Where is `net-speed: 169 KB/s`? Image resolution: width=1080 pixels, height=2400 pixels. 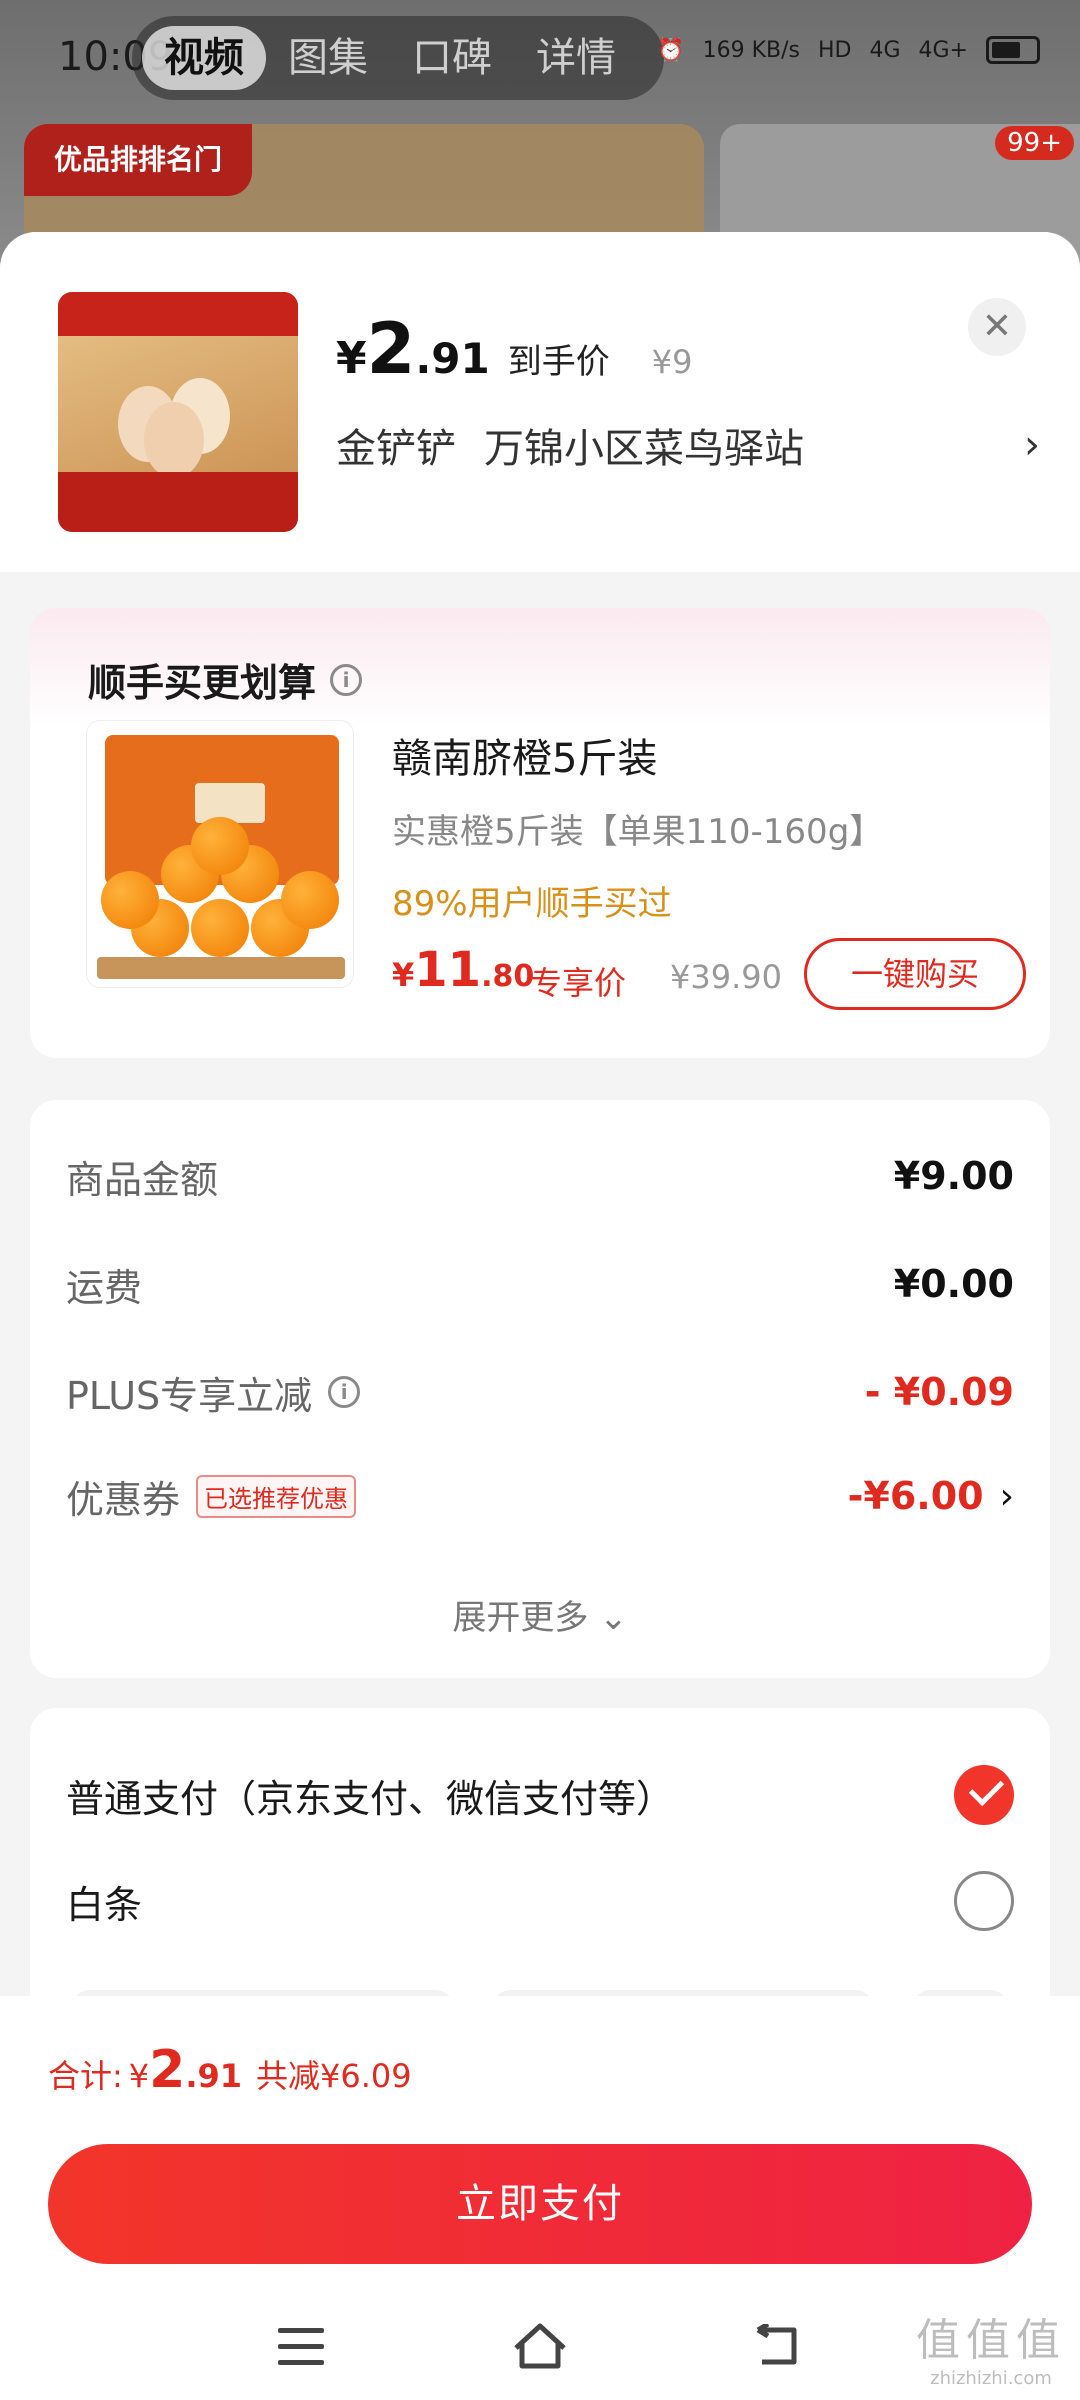
net-speed: 169 KB/s is located at coordinates (751, 50).